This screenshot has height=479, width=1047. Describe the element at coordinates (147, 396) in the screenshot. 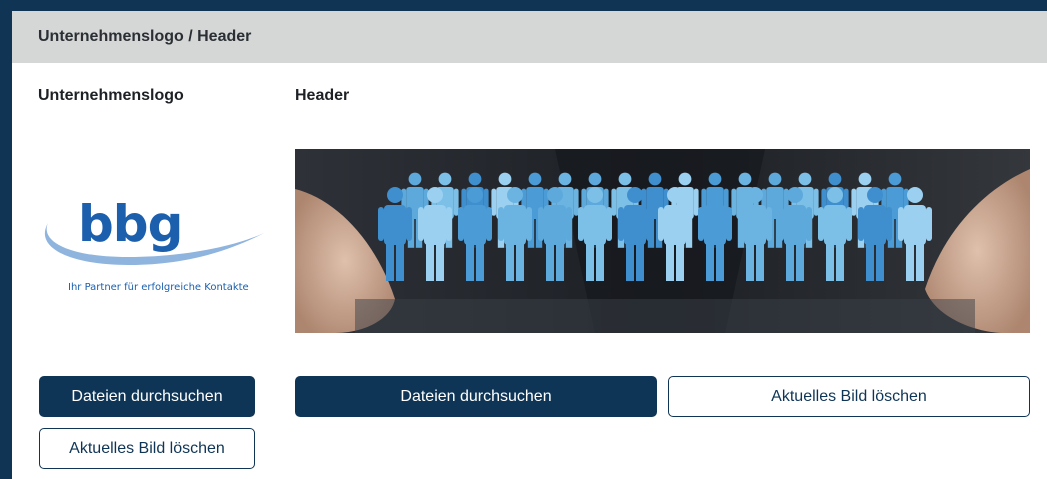

I see `logo-browse-files-button: Dateien durchsuchen` at that location.